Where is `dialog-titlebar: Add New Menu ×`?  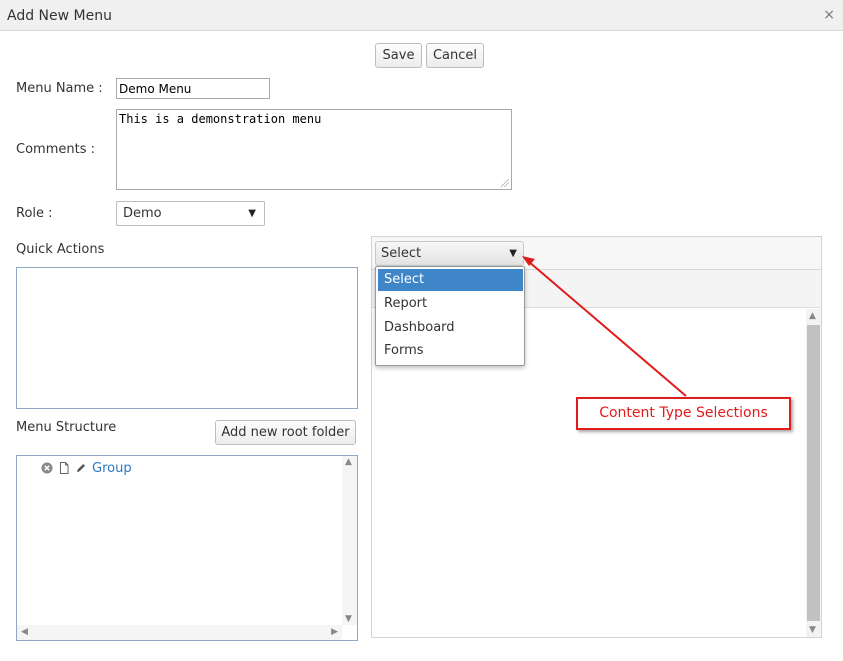 dialog-titlebar: Add New Menu × is located at coordinates (421, 15).